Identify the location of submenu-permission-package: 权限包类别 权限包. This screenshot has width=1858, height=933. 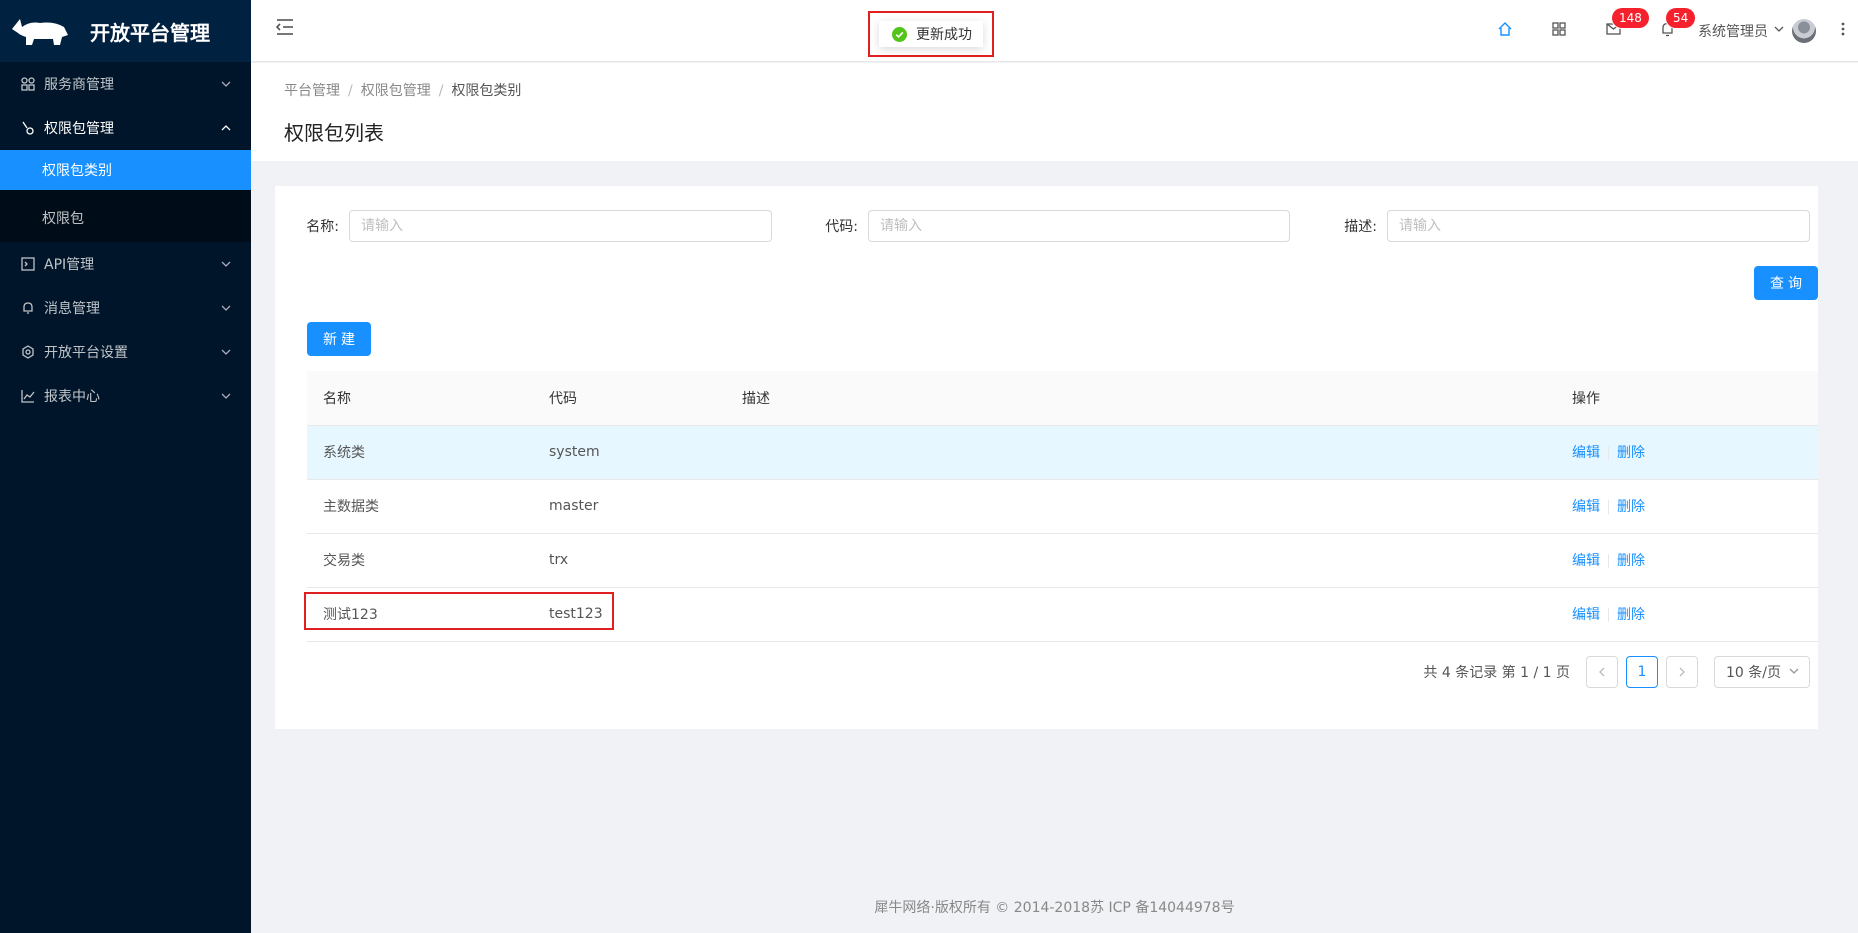
(125, 196).